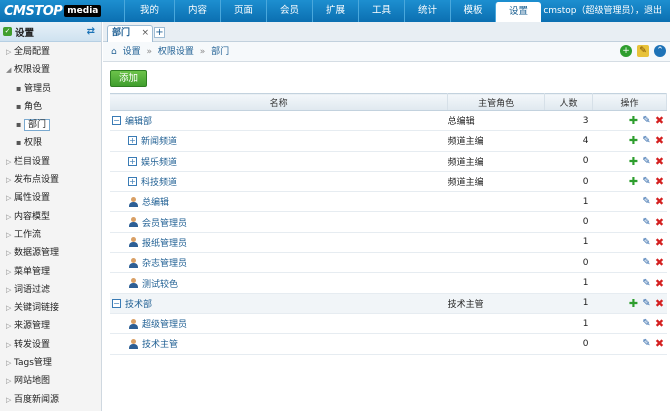 Image resolution: width=670 pixels, height=411 pixels. I want to click on sidebar-subitem: ▪ 角色, so click(50, 107).